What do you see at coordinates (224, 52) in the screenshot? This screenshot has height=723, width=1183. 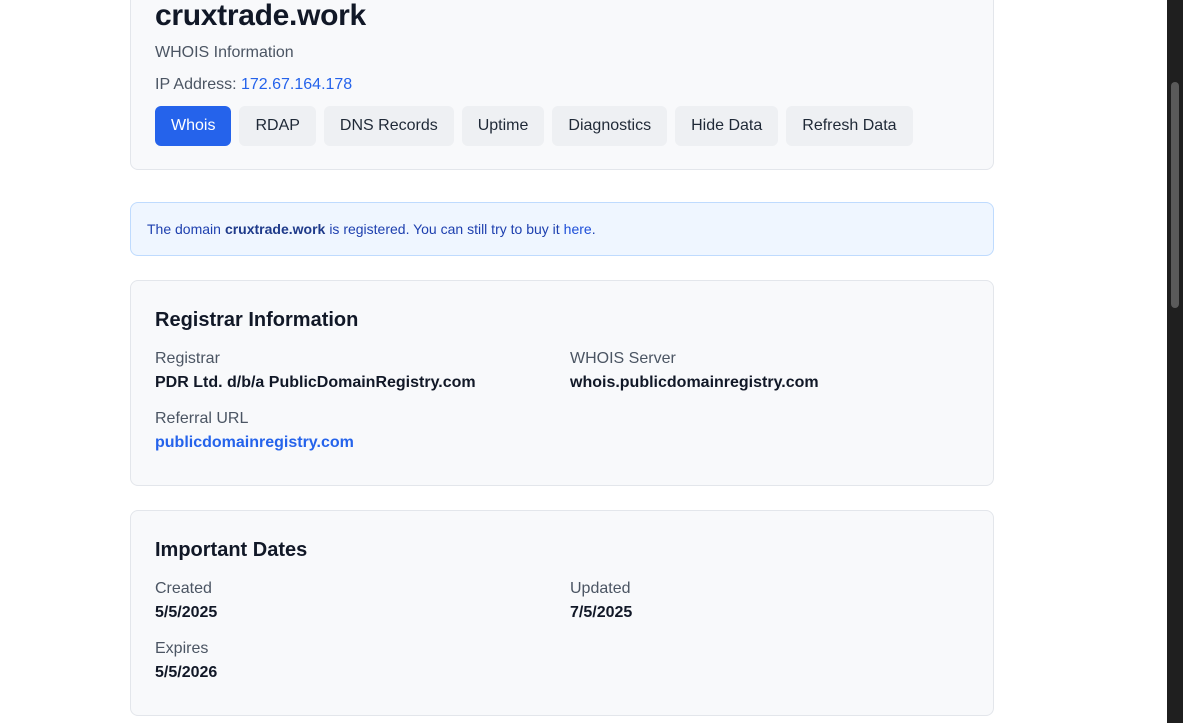 I see `page-subtitle: WHOIS Information` at bounding box center [224, 52].